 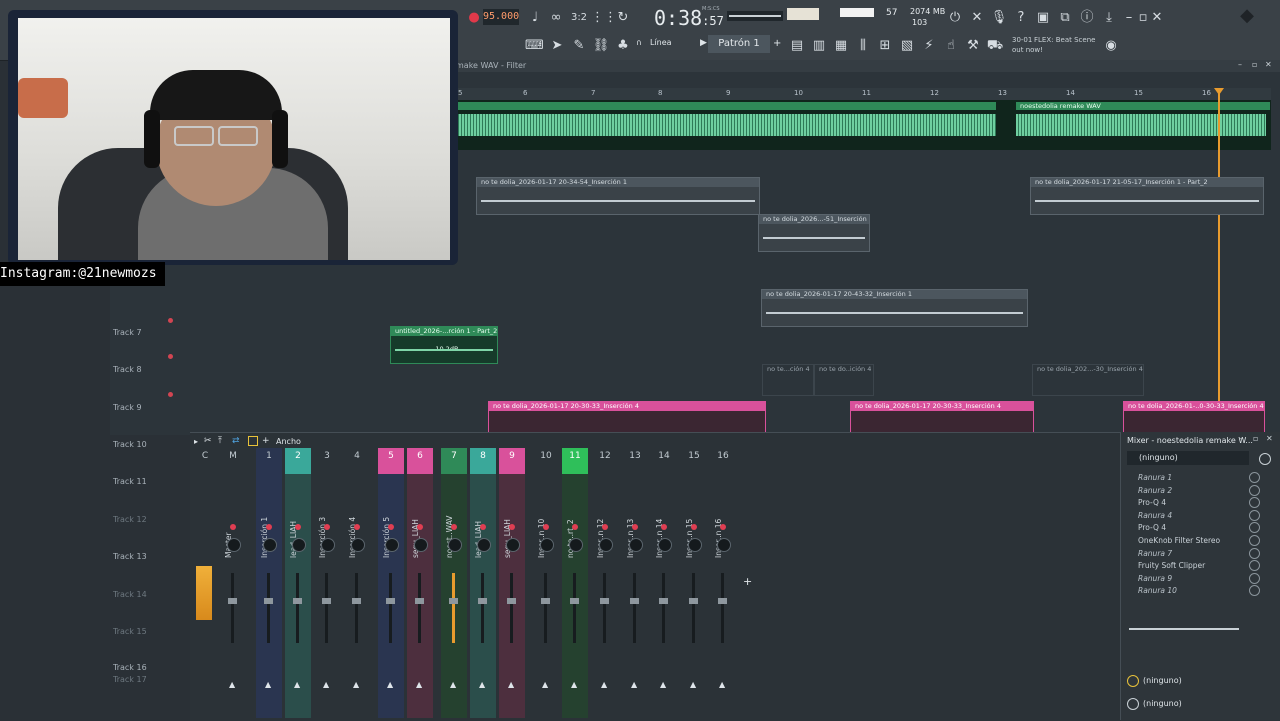 I want to click on shop-icon: ⛟, so click(x=995, y=46).